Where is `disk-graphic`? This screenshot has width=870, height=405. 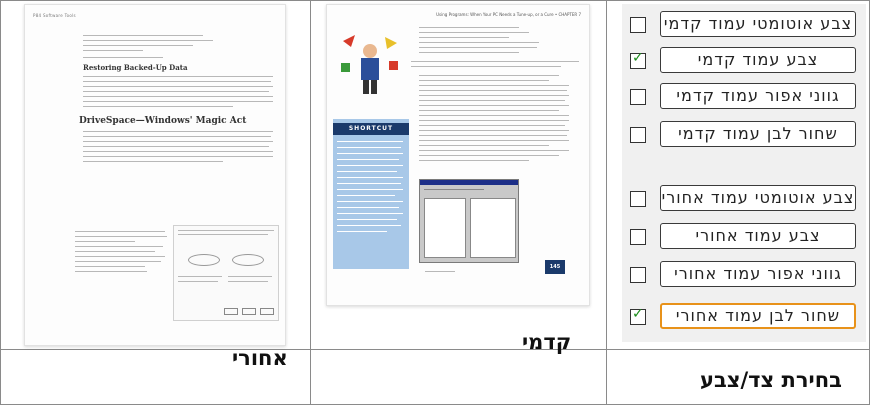 disk-graphic is located at coordinates (204, 260).